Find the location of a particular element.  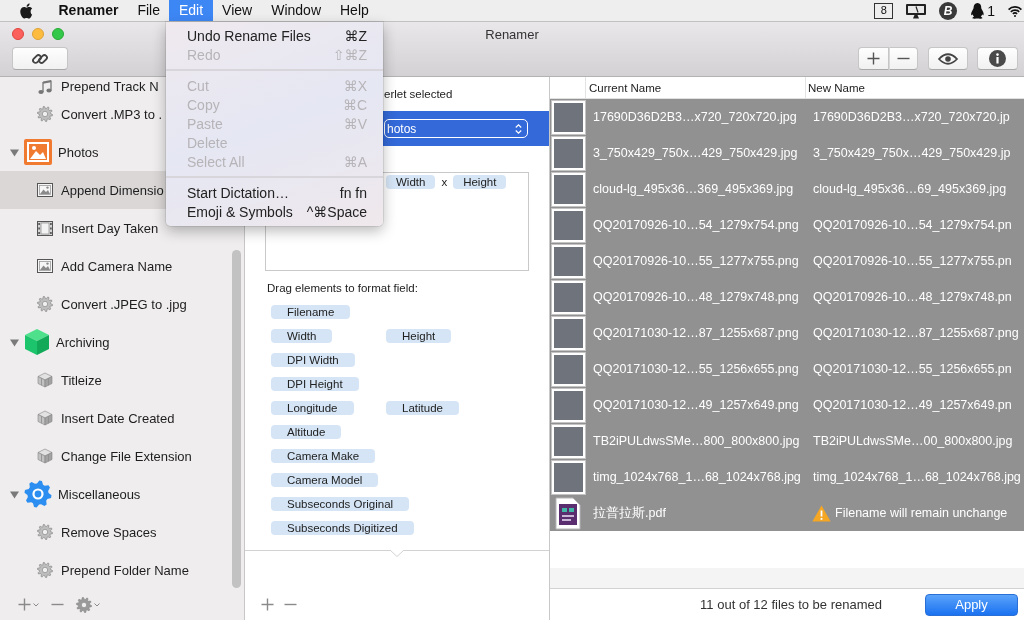

document-icon is located at coordinates (568, 513).